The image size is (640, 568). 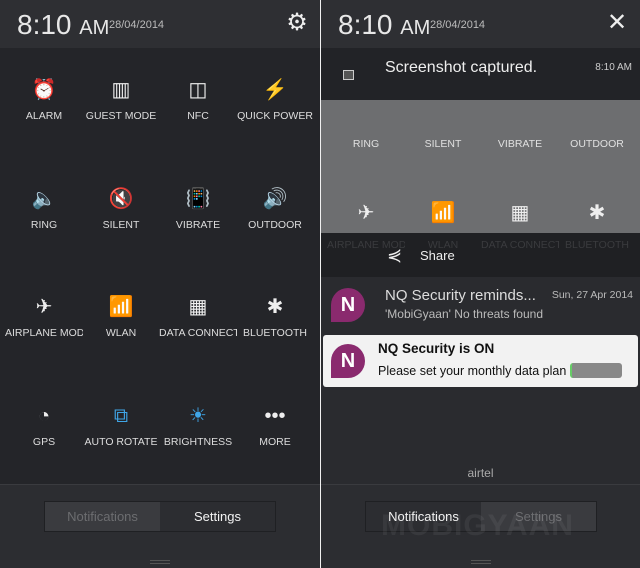 I want to click on notification-date: Sun, 27 Apr 2014, so click(x=592, y=295).